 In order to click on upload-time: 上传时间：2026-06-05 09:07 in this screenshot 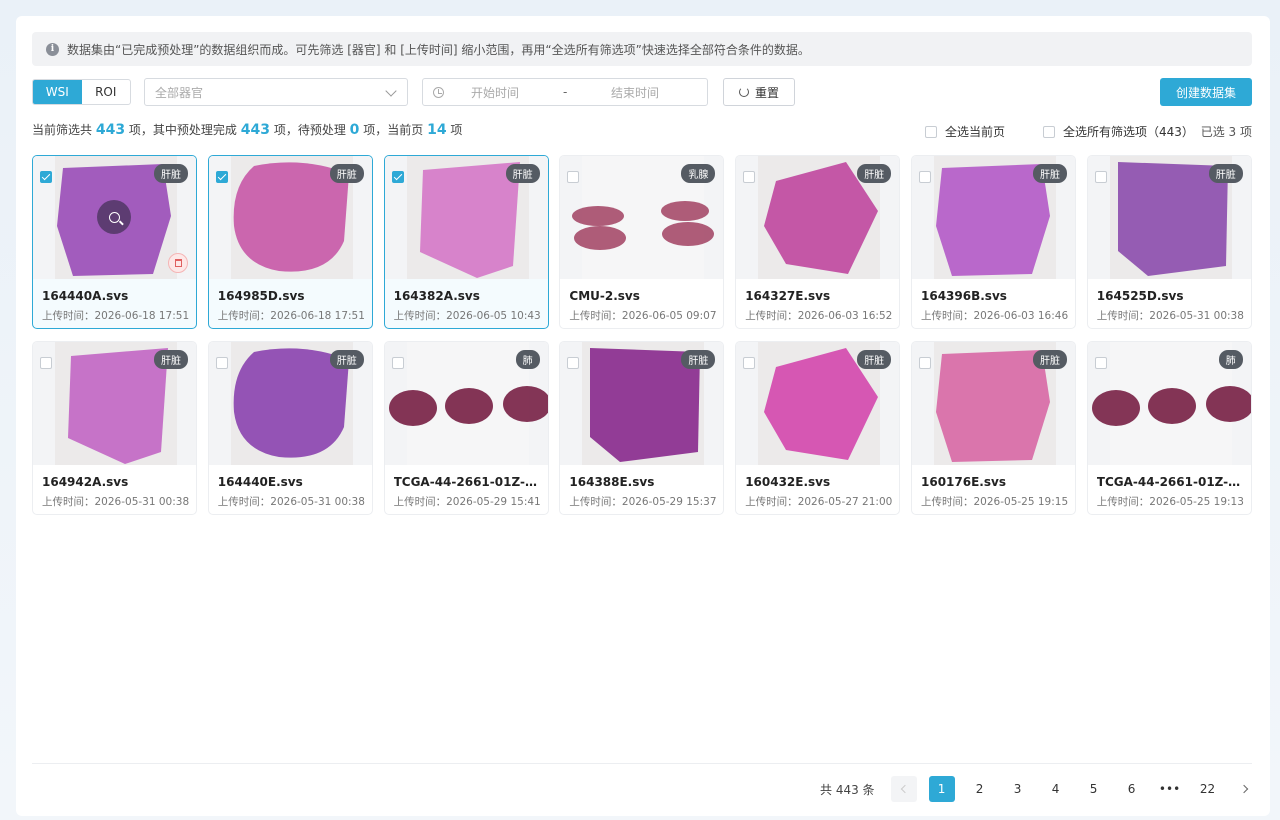, I will do `click(642, 315)`.